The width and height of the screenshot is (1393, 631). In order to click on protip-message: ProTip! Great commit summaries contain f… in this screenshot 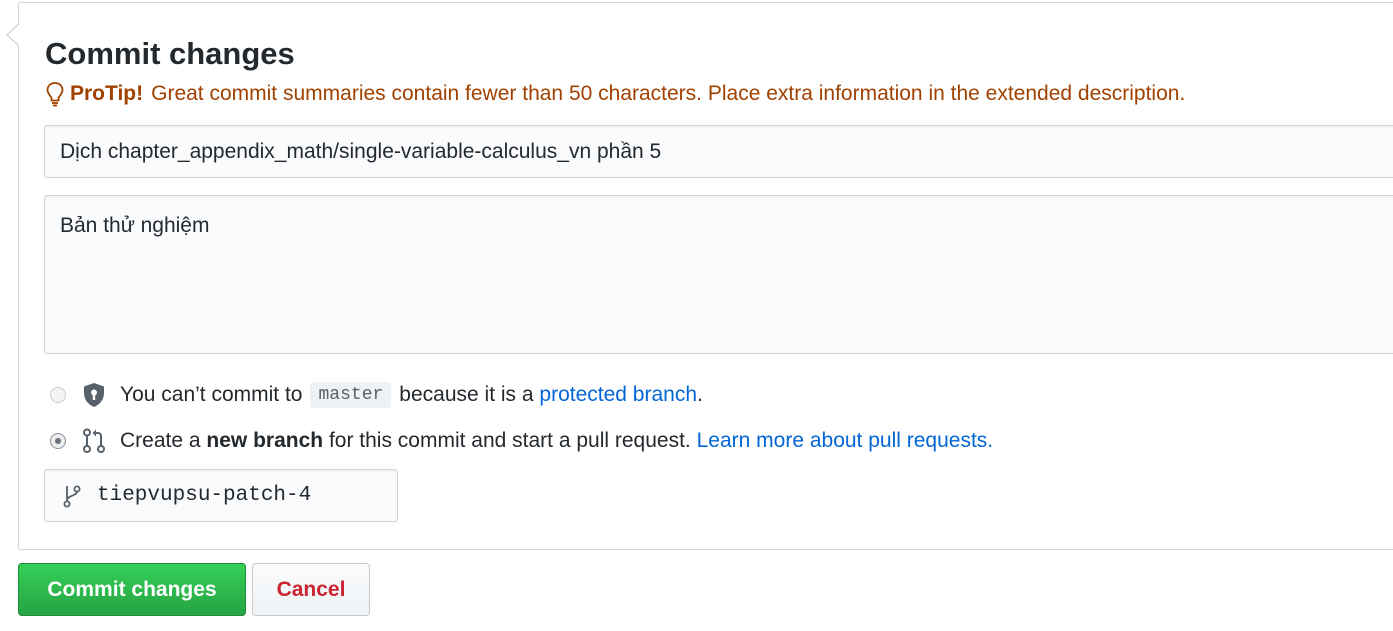, I will do `click(614, 94)`.